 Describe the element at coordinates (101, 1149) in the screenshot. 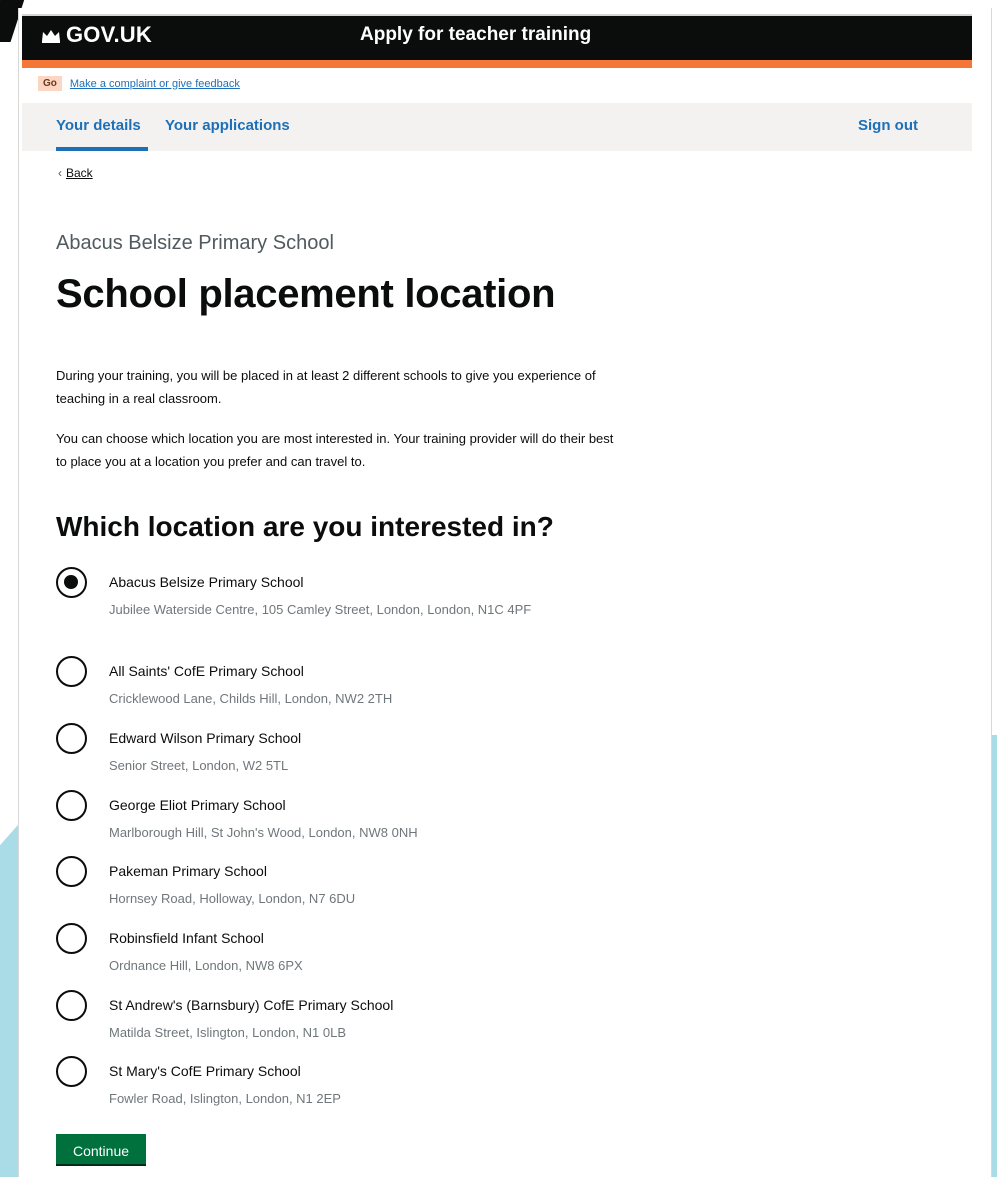

I see `continue-button: Continue` at that location.